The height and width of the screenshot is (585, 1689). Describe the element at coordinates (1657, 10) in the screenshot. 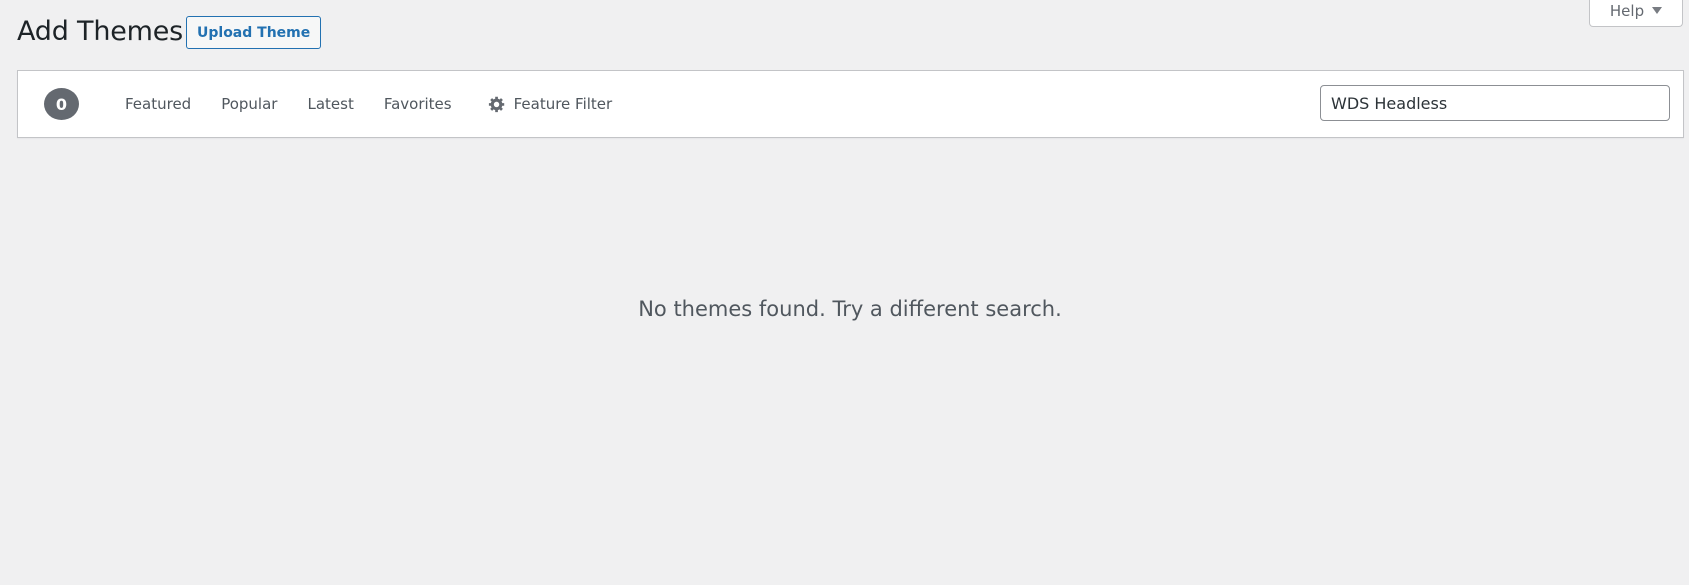

I see `caret-down-icon` at that location.